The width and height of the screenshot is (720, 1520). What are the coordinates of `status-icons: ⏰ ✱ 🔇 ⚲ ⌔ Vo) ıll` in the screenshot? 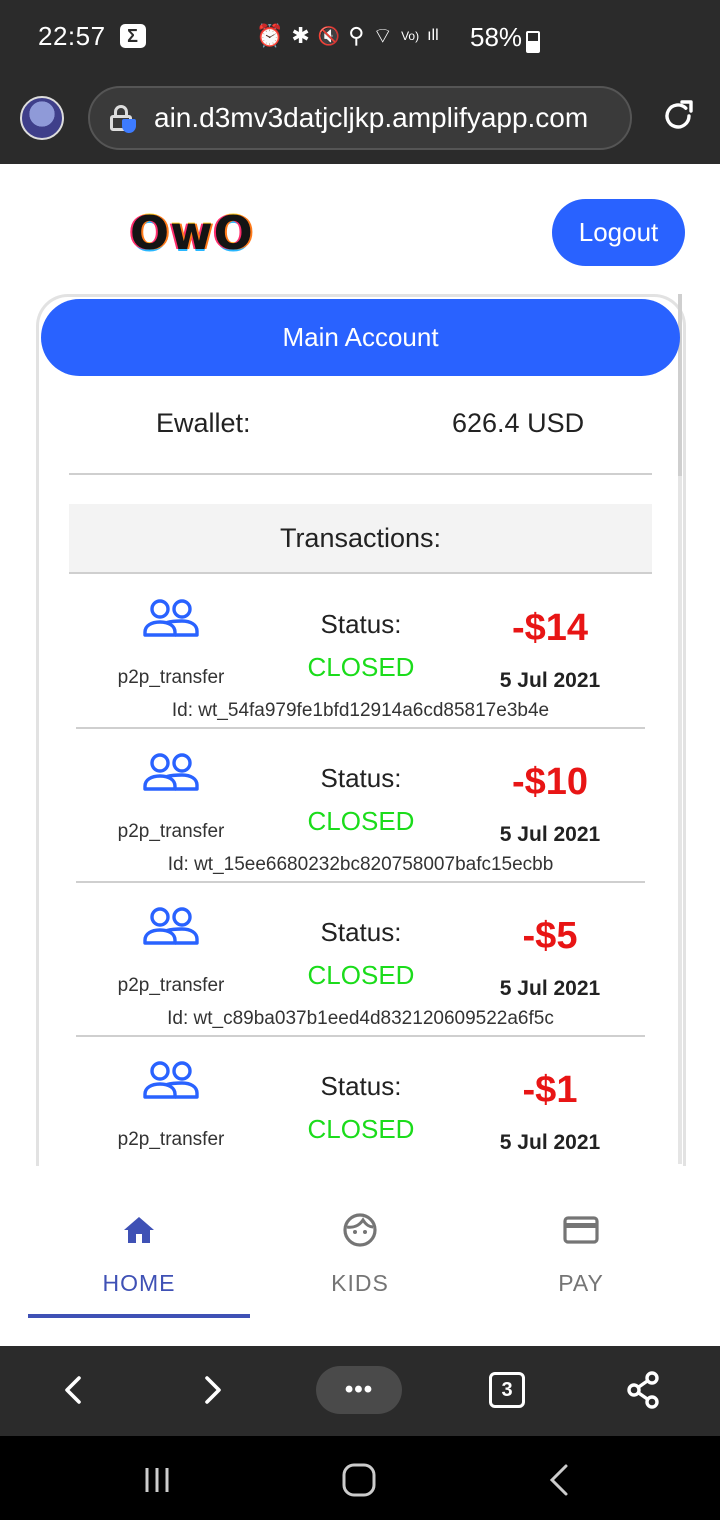 It's located at (347, 36).